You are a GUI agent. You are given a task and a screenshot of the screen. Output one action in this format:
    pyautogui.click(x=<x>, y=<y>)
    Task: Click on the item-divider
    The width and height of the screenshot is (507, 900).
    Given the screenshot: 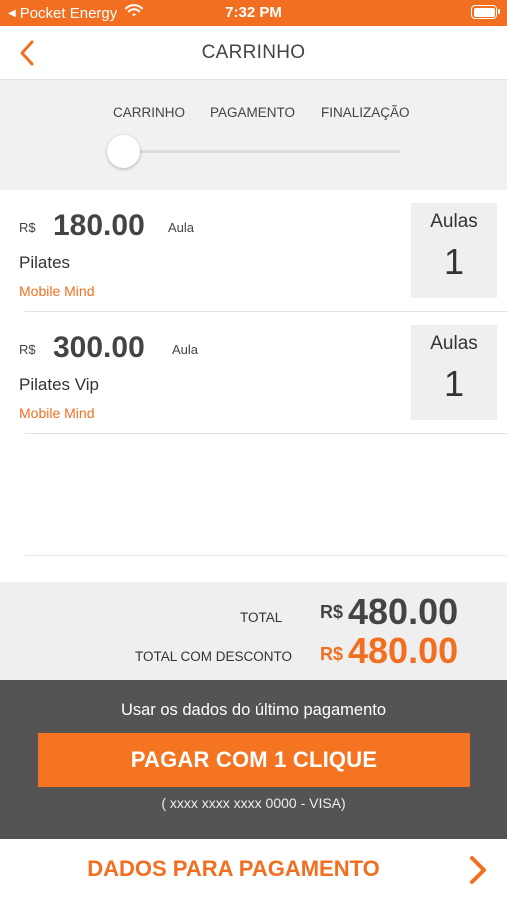 What is the action you would take?
    pyautogui.click(x=266, y=433)
    